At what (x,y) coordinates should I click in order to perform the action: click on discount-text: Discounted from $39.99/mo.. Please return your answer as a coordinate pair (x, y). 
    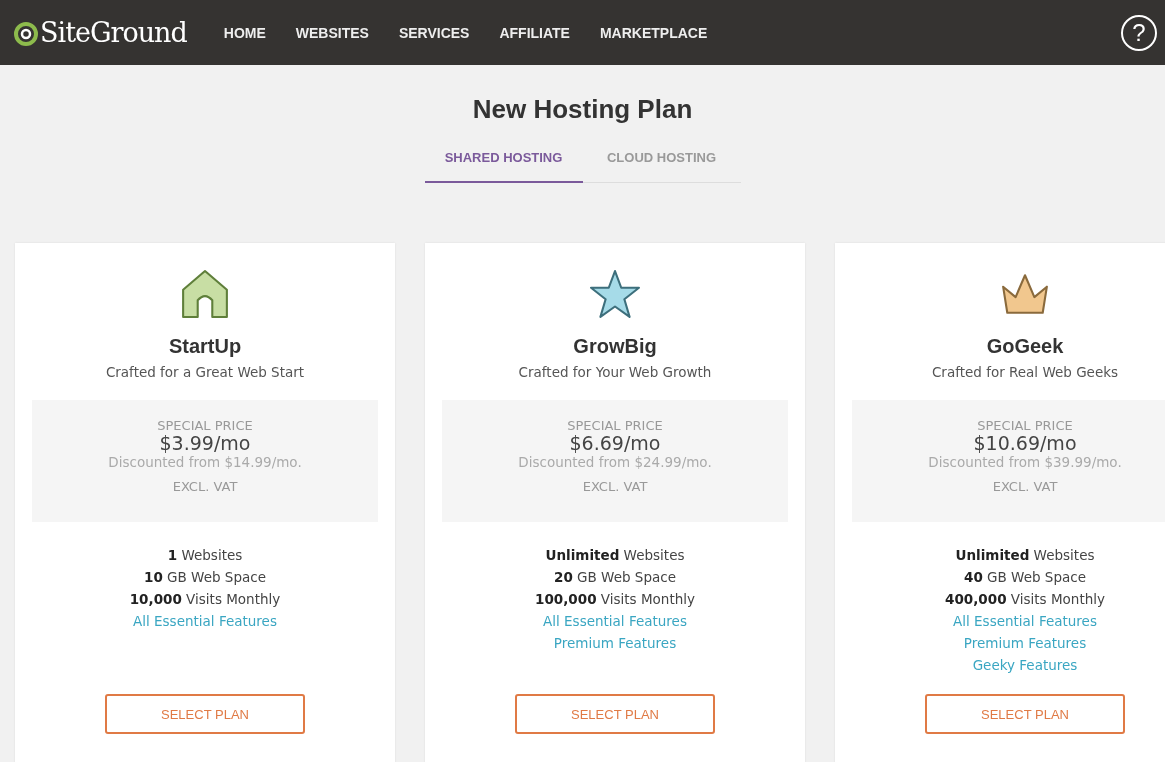
    Looking at the image, I should click on (1025, 461).